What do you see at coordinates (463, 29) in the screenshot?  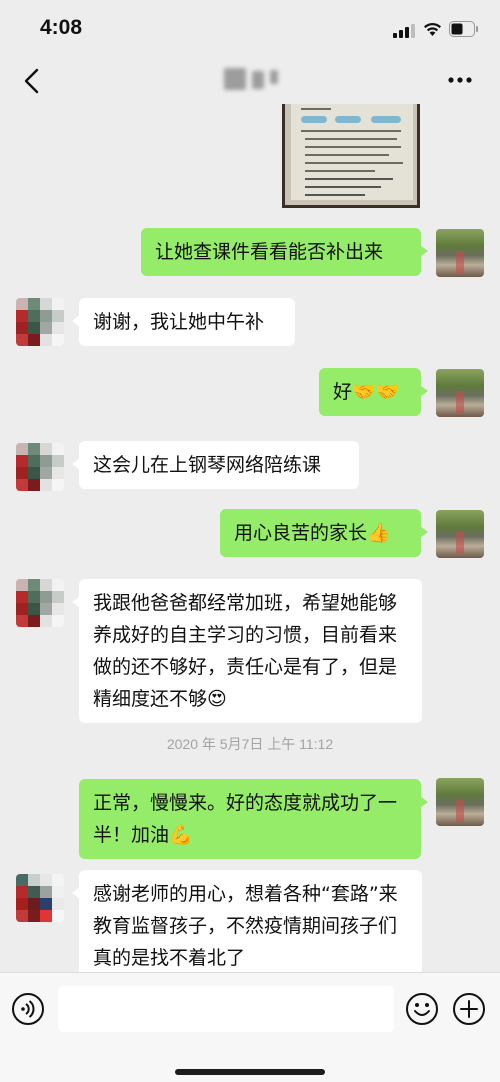 I see `battery-icon` at bounding box center [463, 29].